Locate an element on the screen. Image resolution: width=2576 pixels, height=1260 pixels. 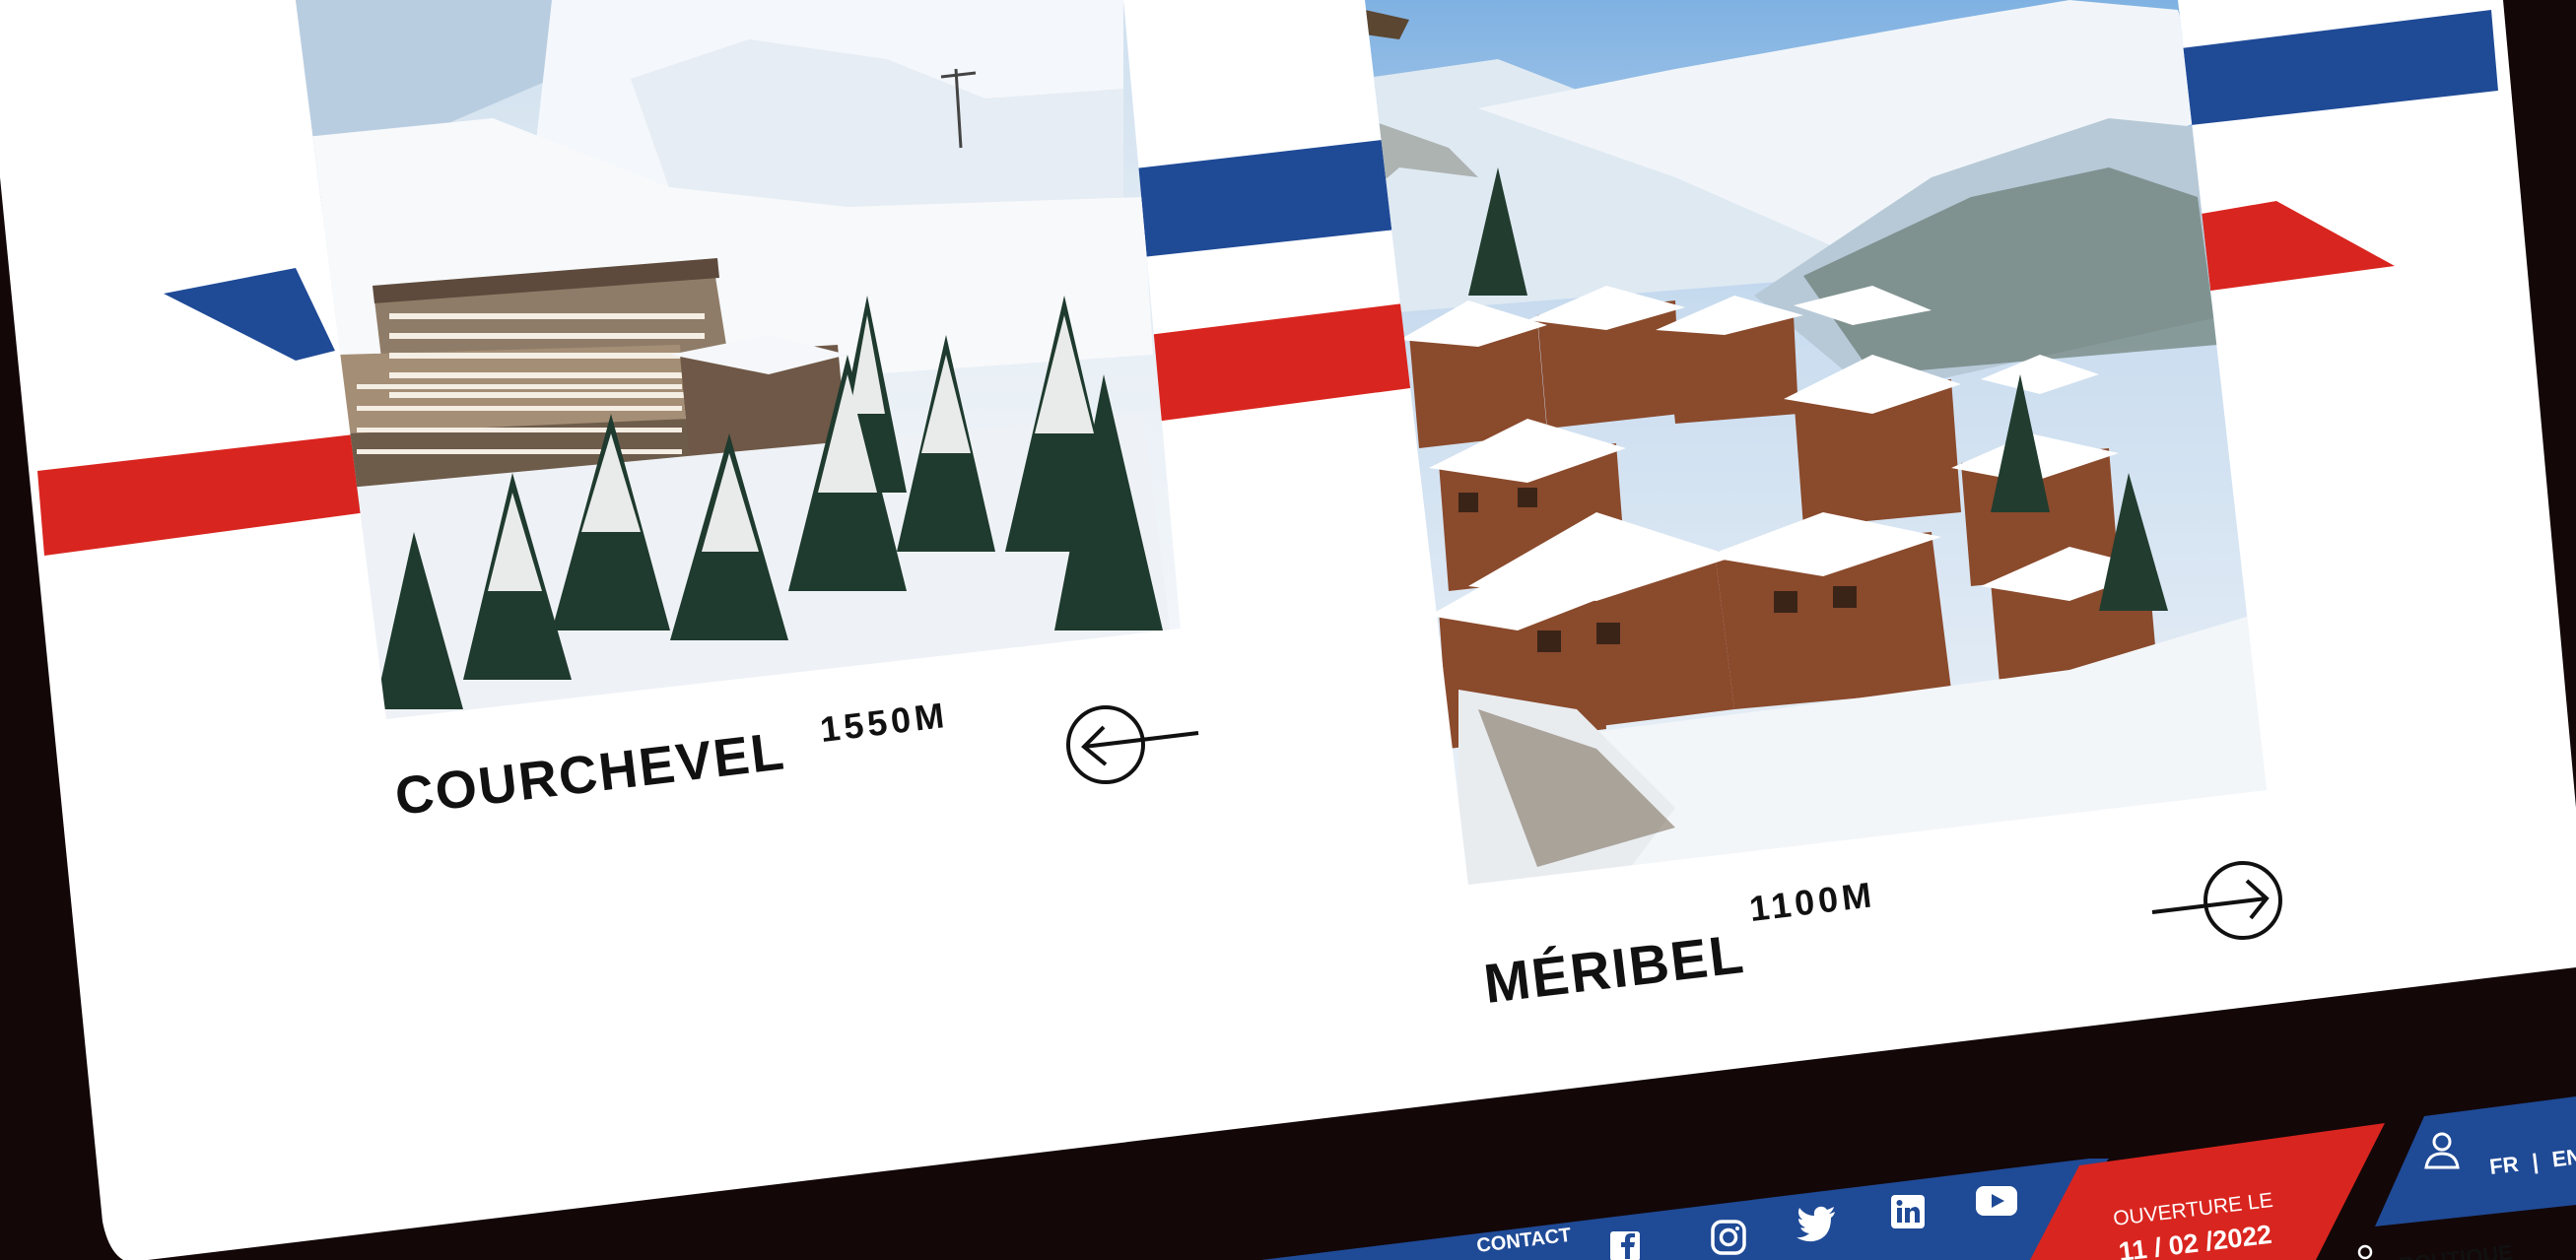
footer-bar is located at coordinates (1918, 1178).